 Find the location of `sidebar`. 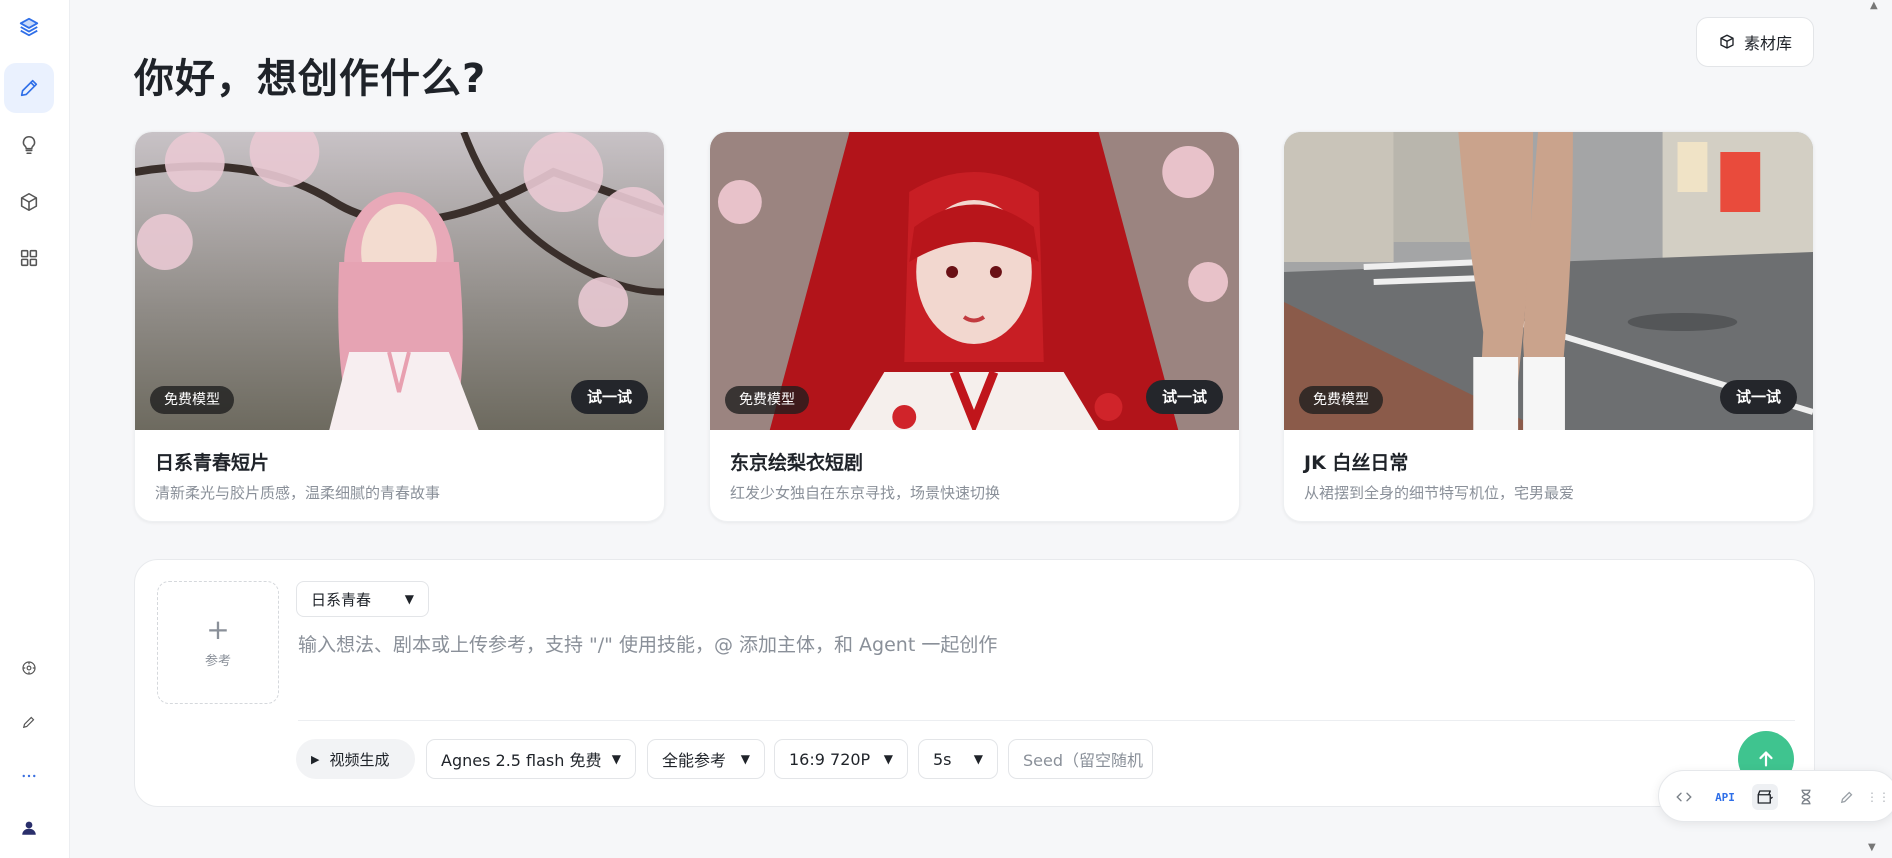

sidebar is located at coordinates (35, 429).